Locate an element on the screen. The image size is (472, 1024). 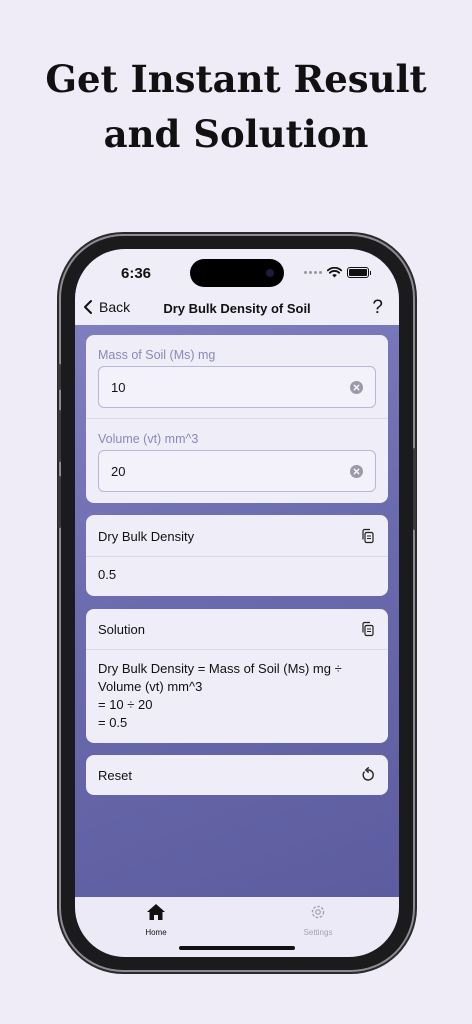
result-divider is located at coordinates (237, 556).